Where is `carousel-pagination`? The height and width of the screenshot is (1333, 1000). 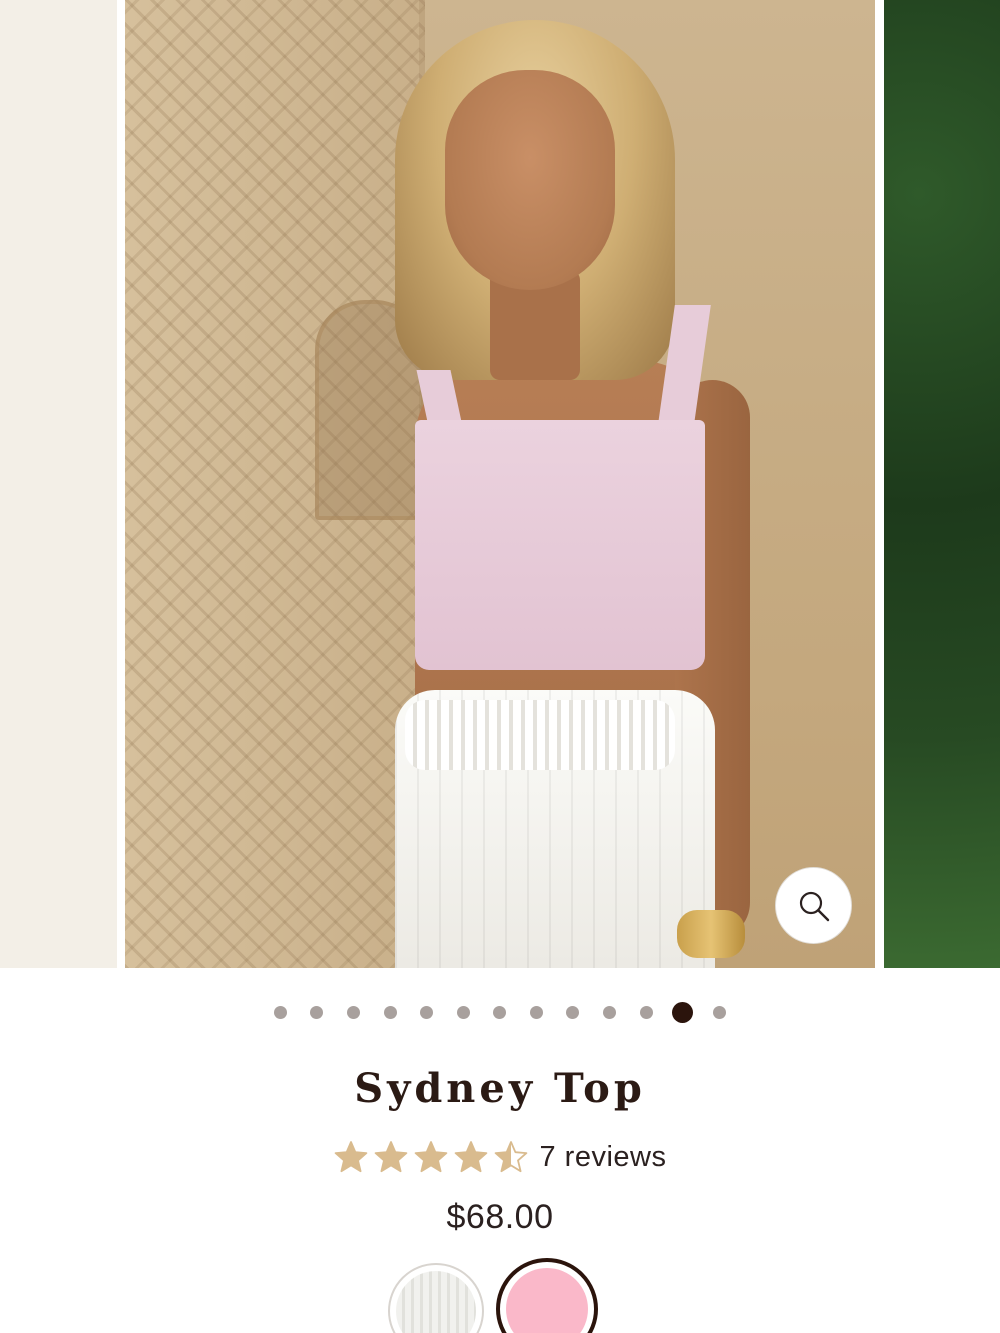
carousel-pagination is located at coordinates (500, 1012).